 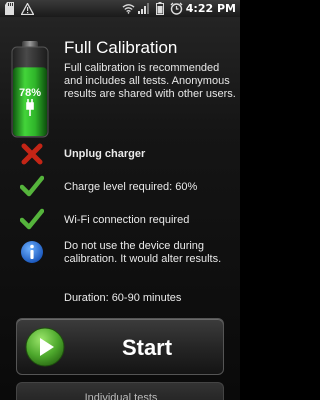 What do you see at coordinates (147, 347) in the screenshot?
I see `start-button-label: Start` at bounding box center [147, 347].